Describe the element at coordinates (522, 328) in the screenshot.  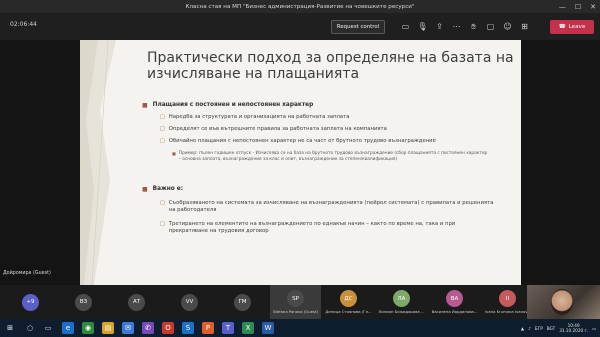
I see `network-icon: ▲` at that location.